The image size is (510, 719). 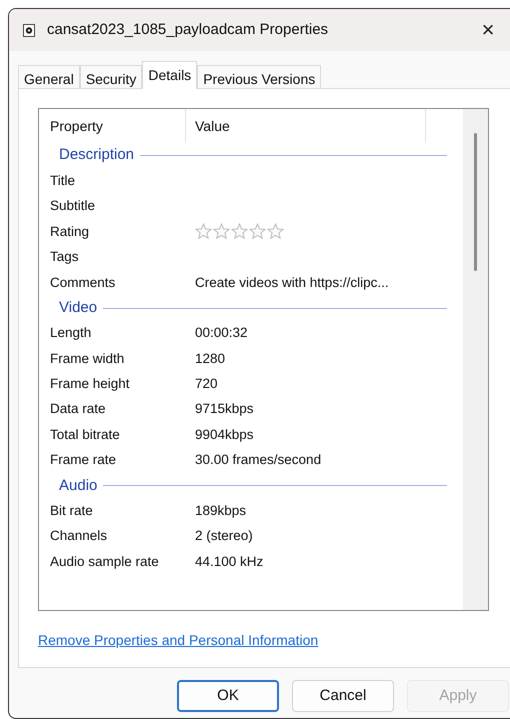 I want to click on property-value: 00:00:32, so click(x=221, y=333).